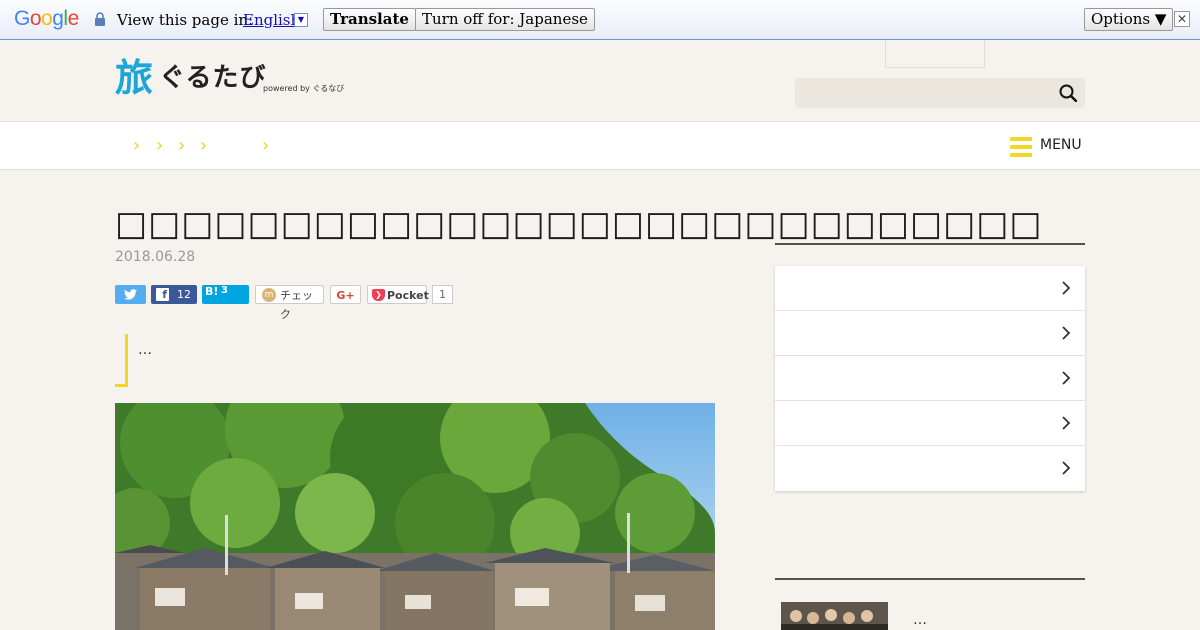  What do you see at coordinates (1182, 19) in the screenshot?
I see `close-icon: ✕` at bounding box center [1182, 19].